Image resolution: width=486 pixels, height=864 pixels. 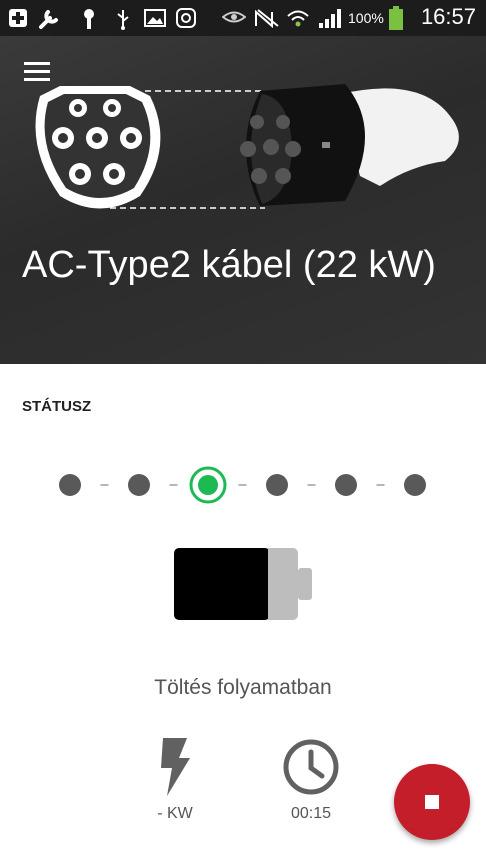 What do you see at coordinates (366, 18) in the screenshot?
I see `battery-percent: 100%` at bounding box center [366, 18].